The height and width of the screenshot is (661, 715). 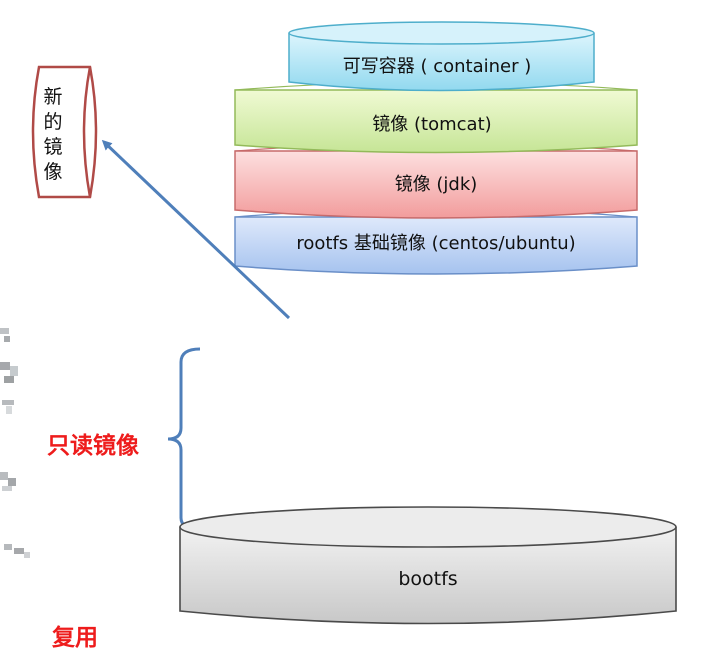 What do you see at coordinates (435, 243) in the screenshot?
I see `layer-rootfs-label: rootfs 基础镜像 (centos/ubuntu)` at bounding box center [435, 243].